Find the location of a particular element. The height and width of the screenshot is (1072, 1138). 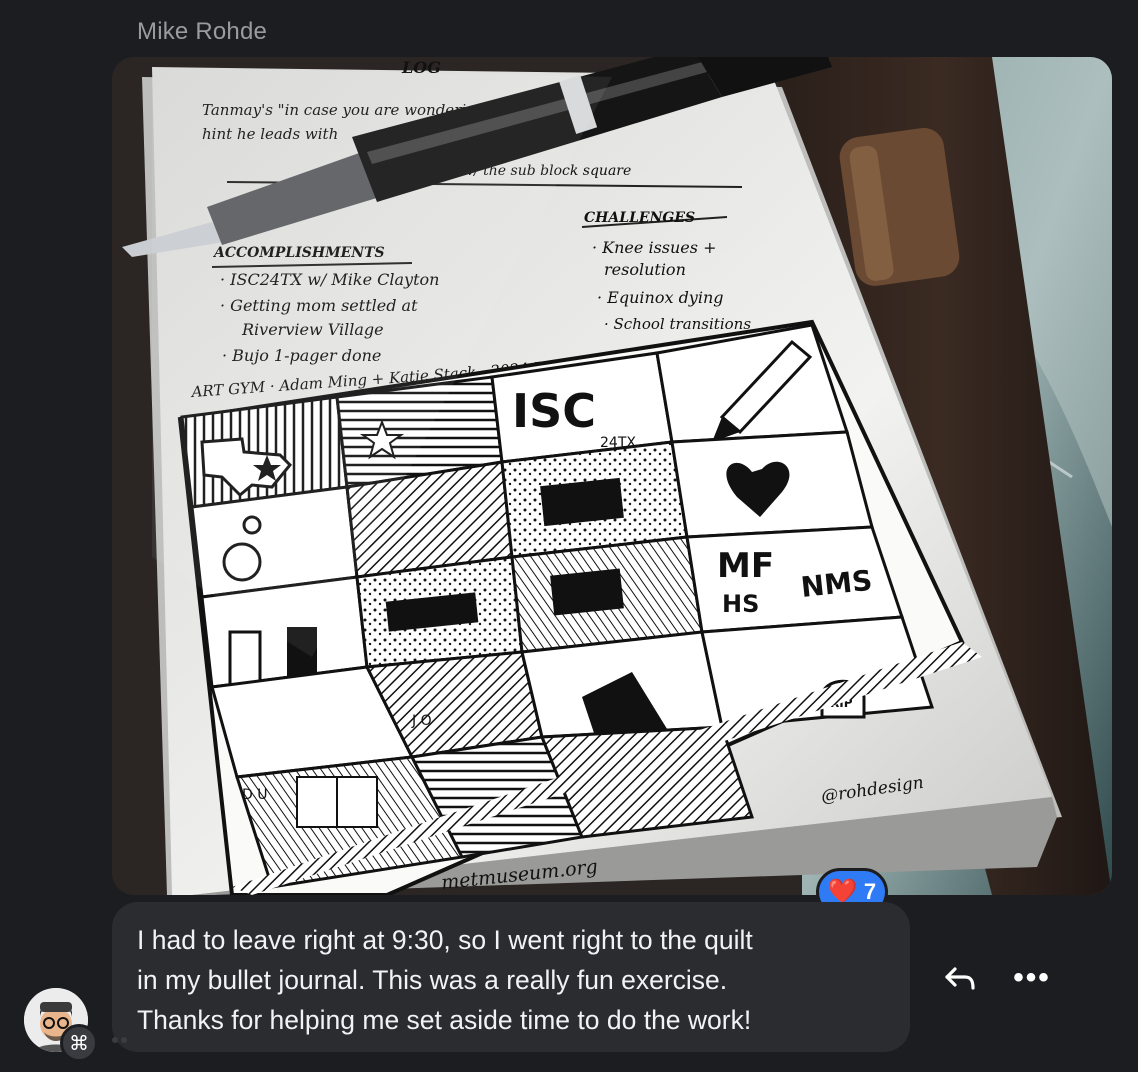

sketch-du: D U is located at coordinates (254, 795).